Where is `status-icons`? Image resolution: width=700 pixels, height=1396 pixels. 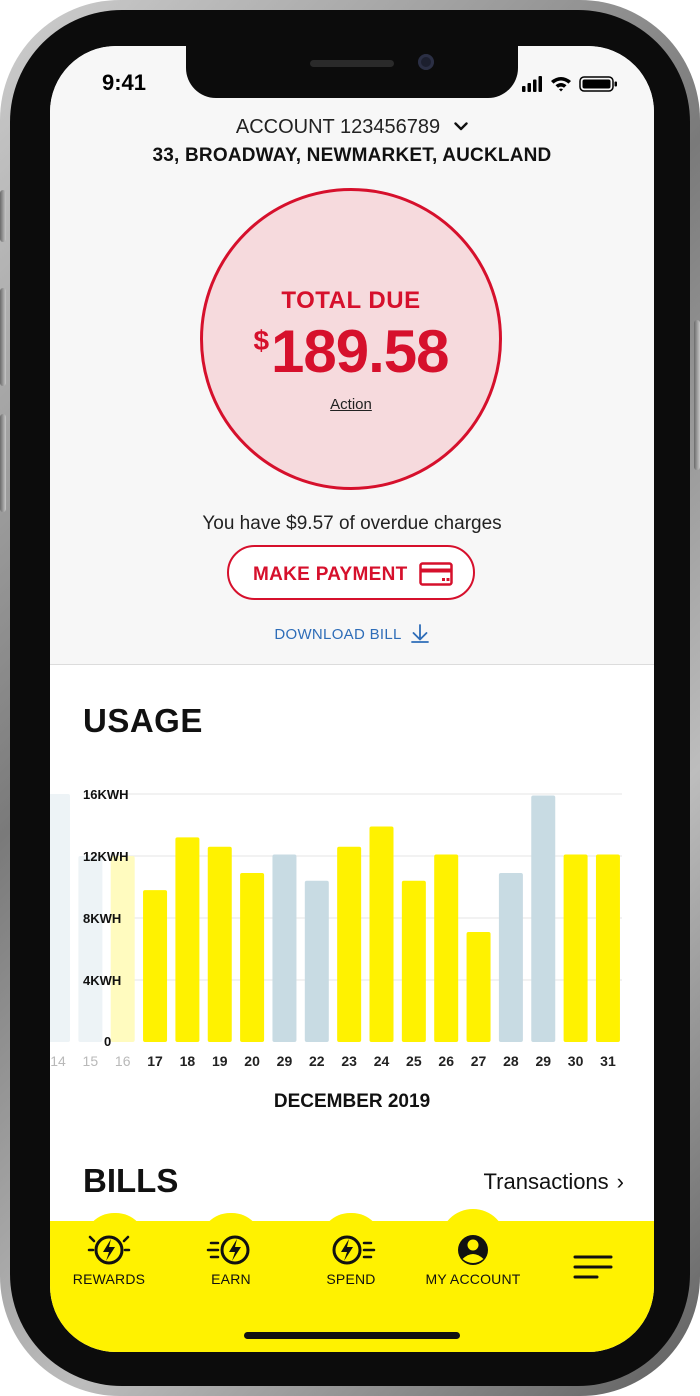
status-icons is located at coordinates (569, 84).